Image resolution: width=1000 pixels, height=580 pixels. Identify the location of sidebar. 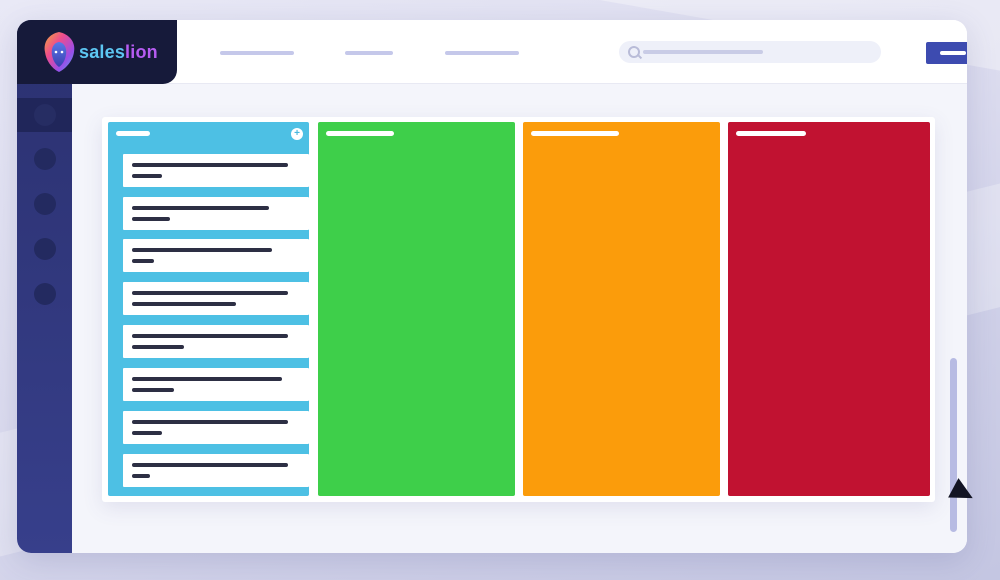
(44, 286).